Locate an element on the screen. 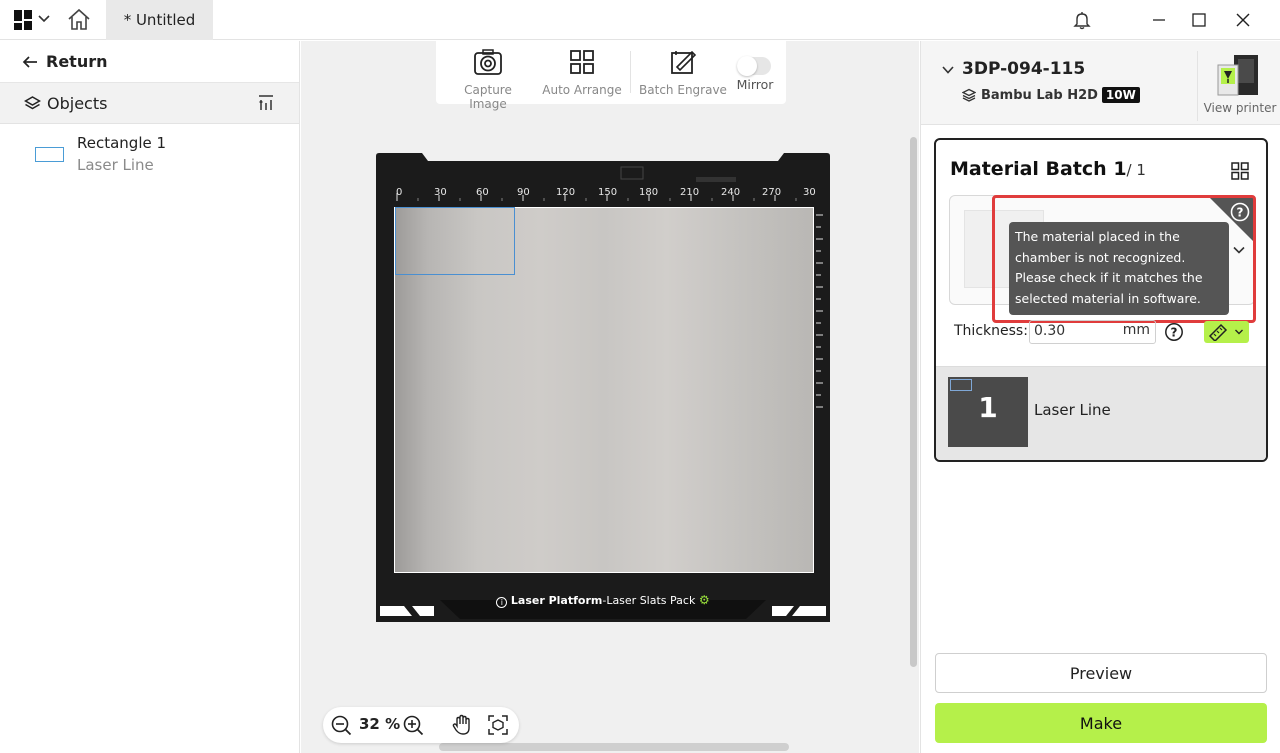 Image resolution: width=1280 pixels, height=753 pixels. notification-bell-icon is located at coordinates (1082, 20).